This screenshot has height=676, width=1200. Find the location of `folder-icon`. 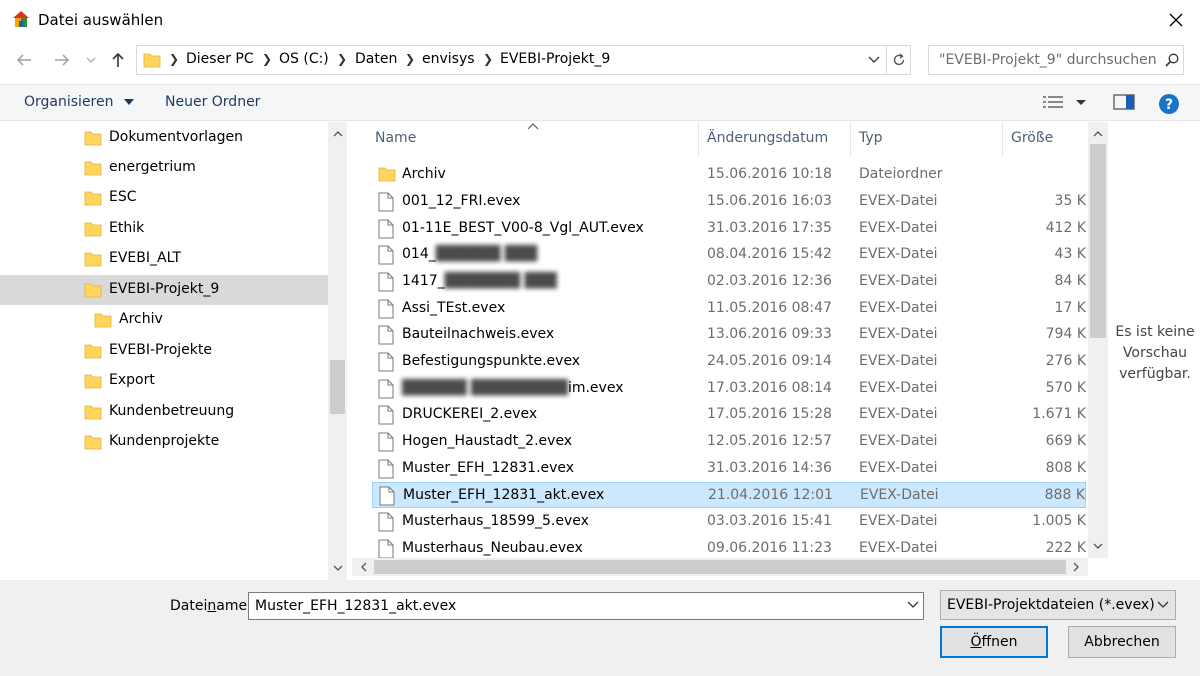

folder-icon is located at coordinates (103, 320).